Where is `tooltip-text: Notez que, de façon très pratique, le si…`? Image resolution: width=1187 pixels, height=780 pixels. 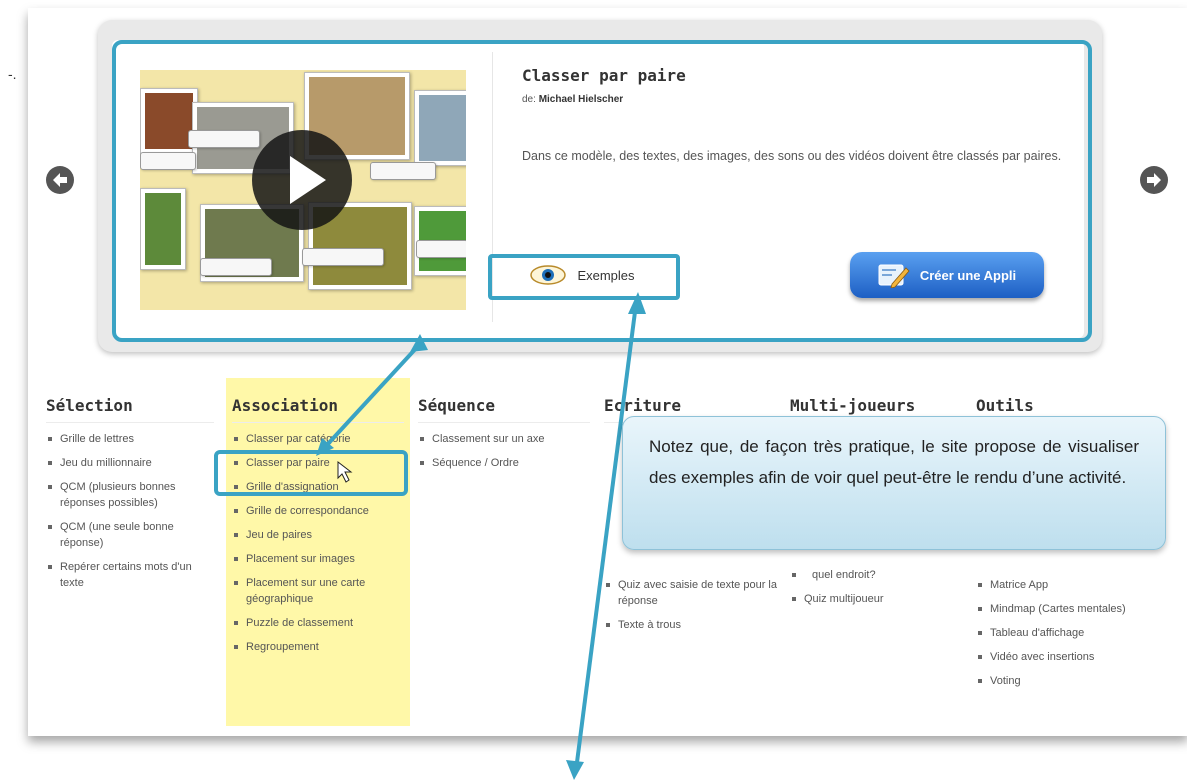 tooltip-text: Notez que, de façon très pratique, le si… is located at coordinates (894, 462).